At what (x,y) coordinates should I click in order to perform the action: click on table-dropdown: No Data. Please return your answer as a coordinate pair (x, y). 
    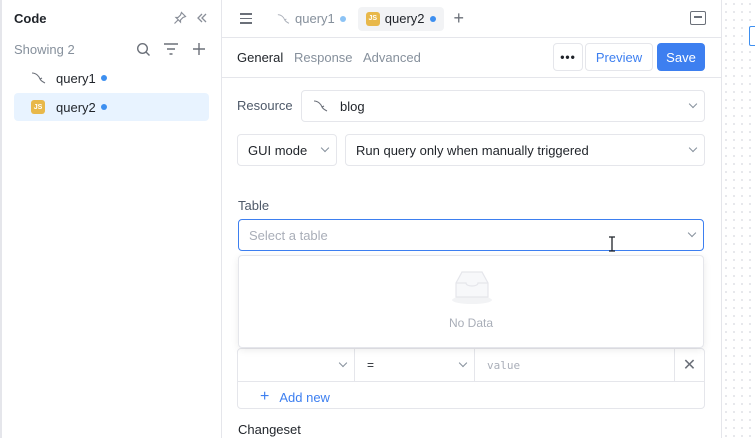
    Looking at the image, I should click on (471, 301).